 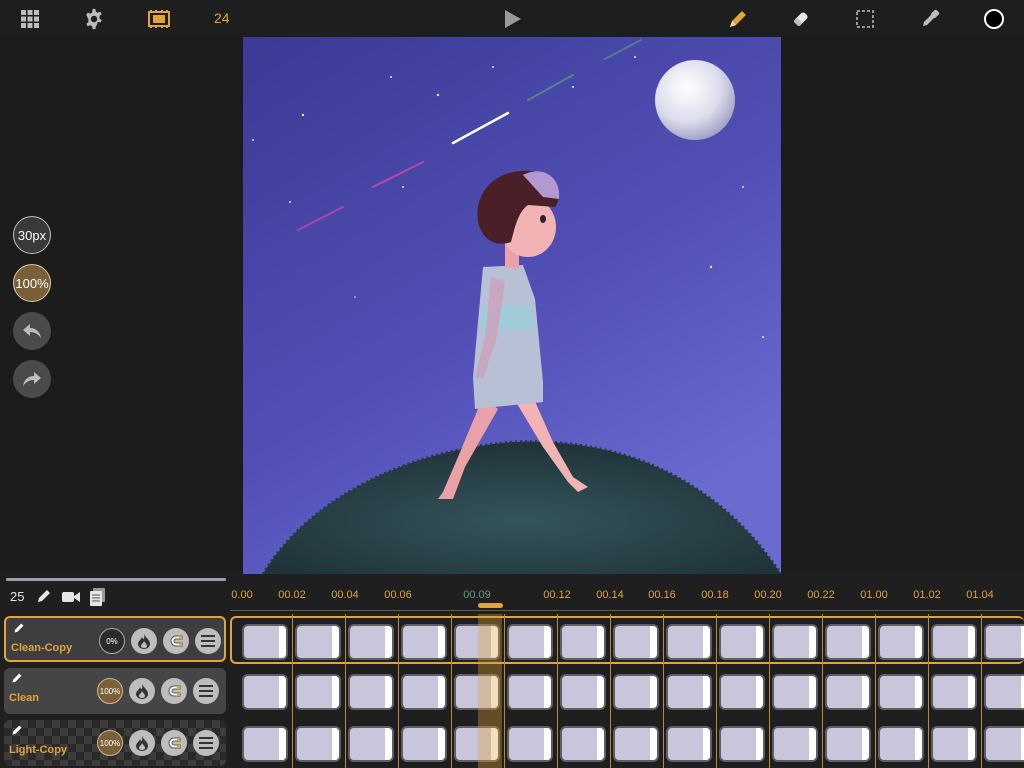 What do you see at coordinates (24, 698) in the screenshot?
I see `layer-name: Clean` at bounding box center [24, 698].